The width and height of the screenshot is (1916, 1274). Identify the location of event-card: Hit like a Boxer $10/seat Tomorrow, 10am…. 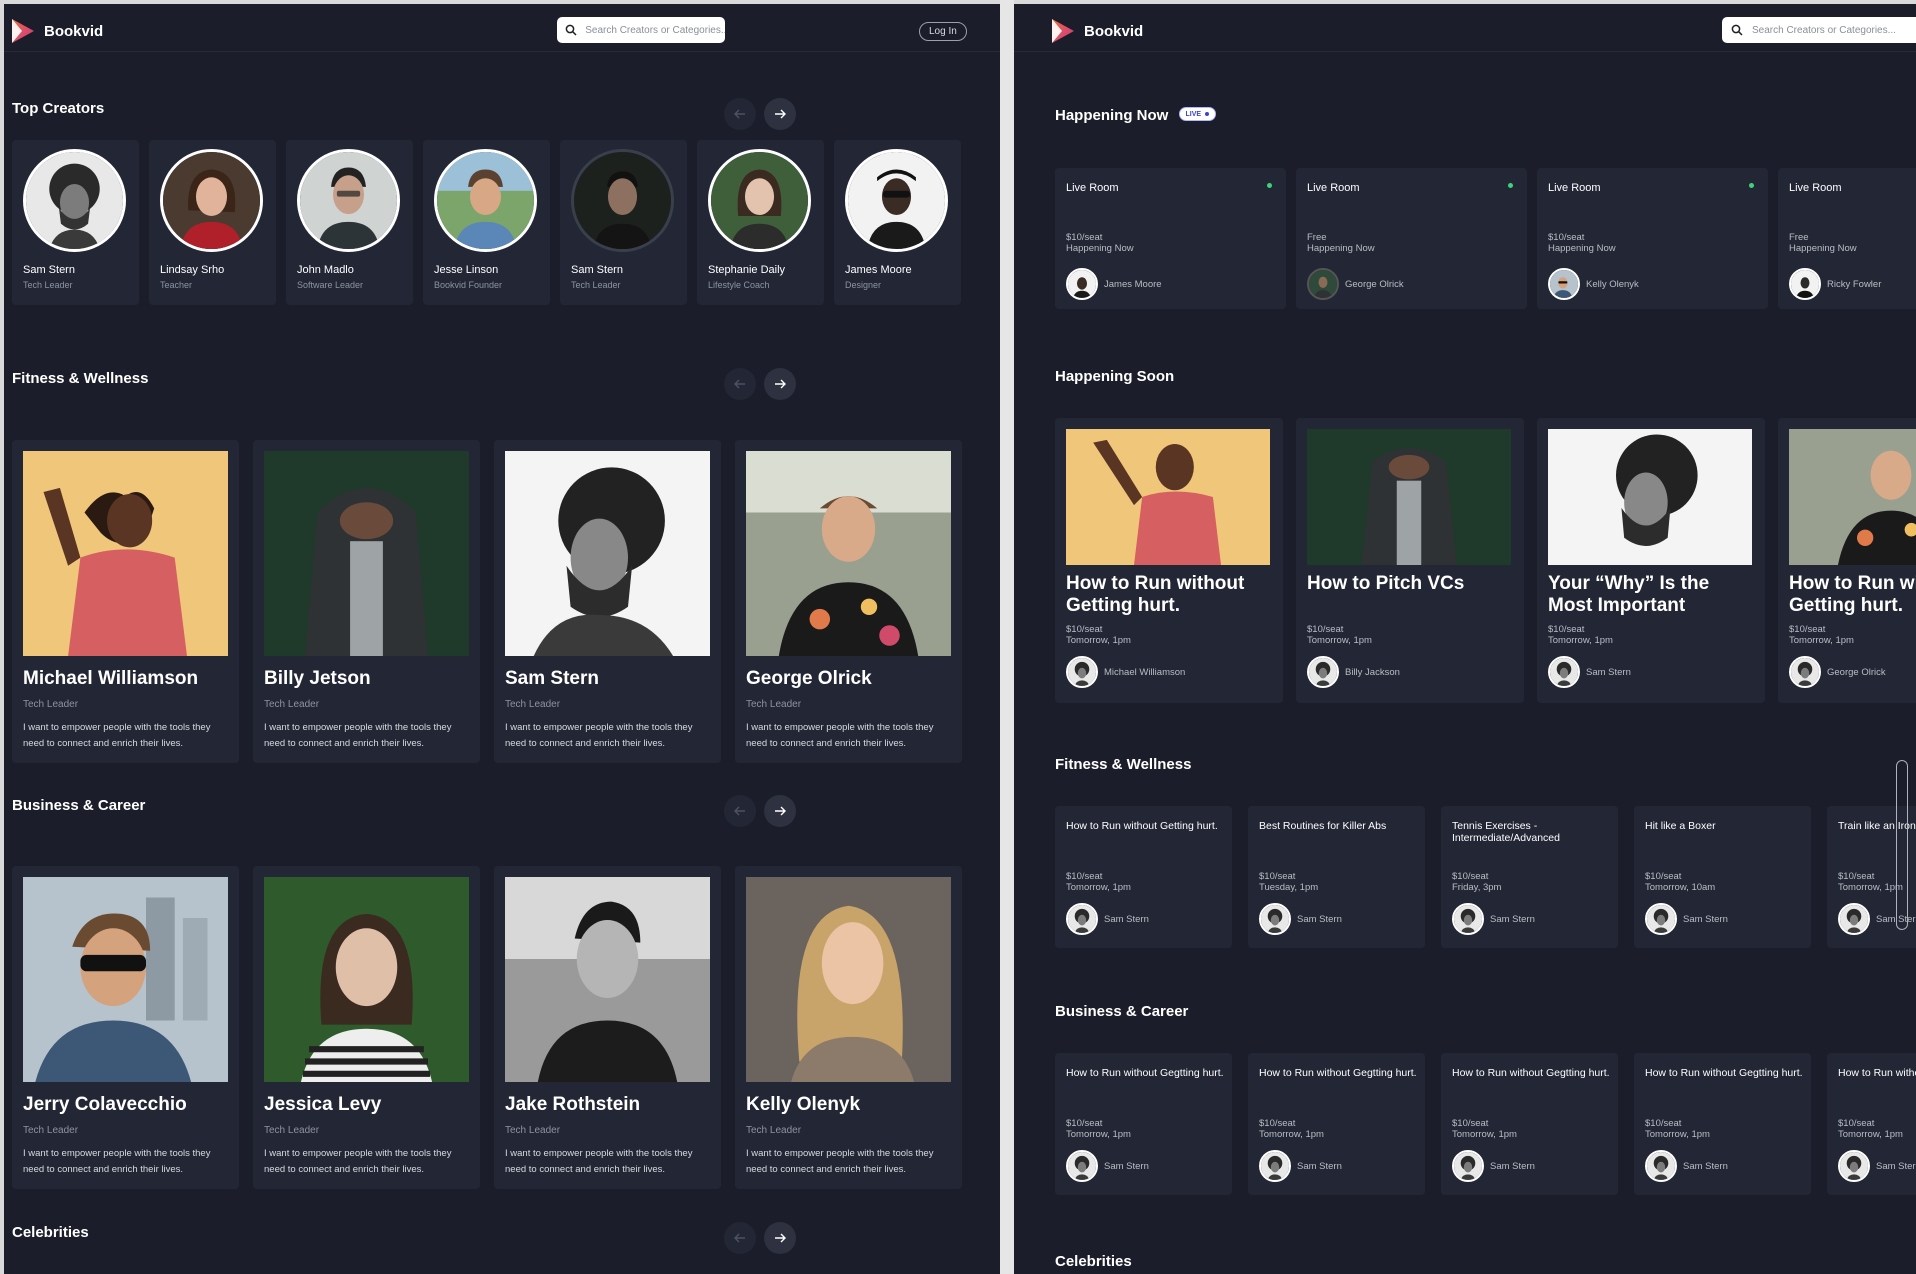
(1722, 877).